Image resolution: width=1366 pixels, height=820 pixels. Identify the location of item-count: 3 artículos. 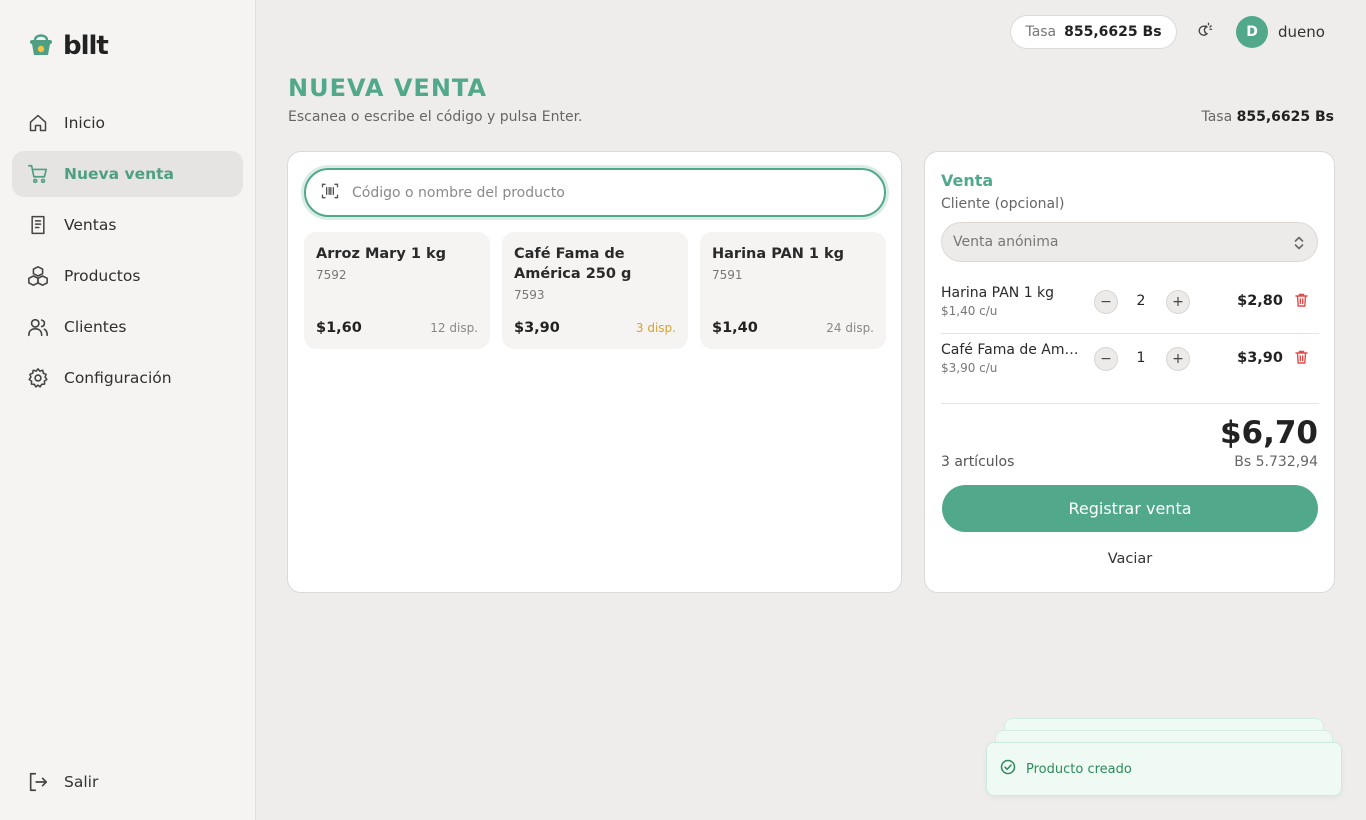
(978, 462).